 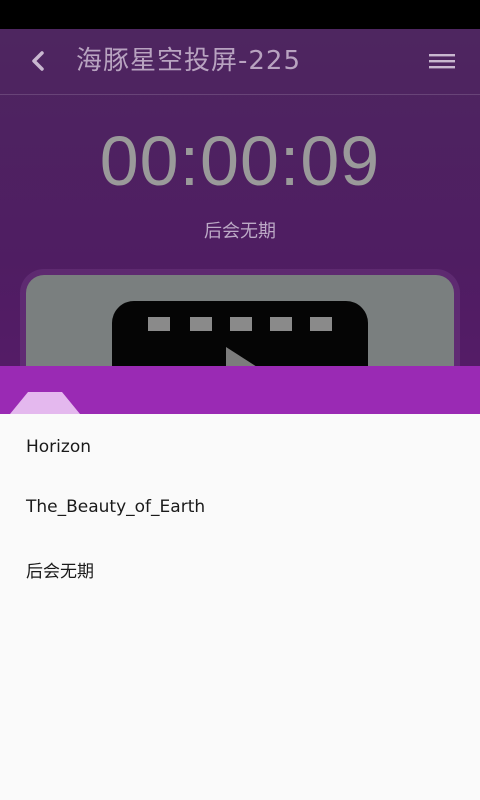 I want to click on status-bar, so click(x=240, y=14).